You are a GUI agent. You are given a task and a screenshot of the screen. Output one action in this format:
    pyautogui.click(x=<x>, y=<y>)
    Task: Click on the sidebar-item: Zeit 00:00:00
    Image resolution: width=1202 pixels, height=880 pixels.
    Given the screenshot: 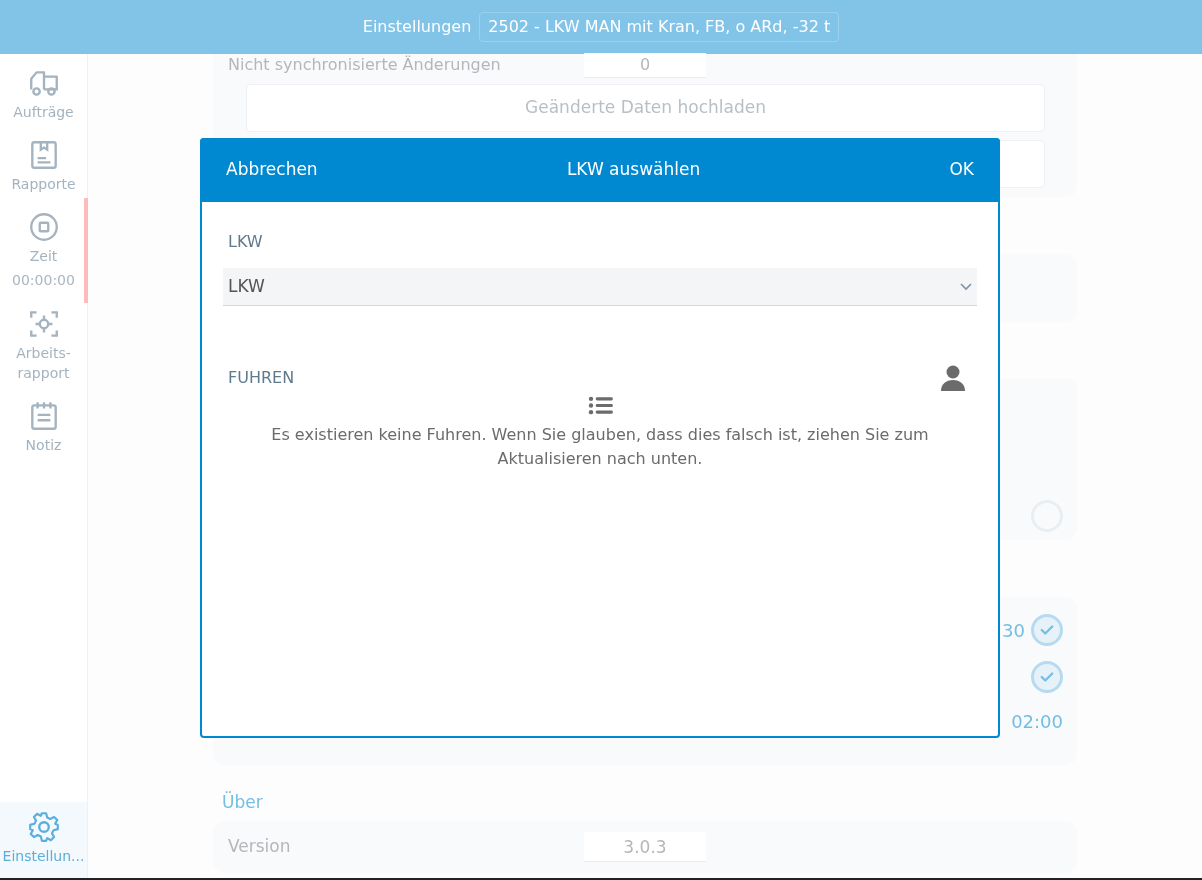 What is the action you would take?
    pyautogui.click(x=43, y=250)
    